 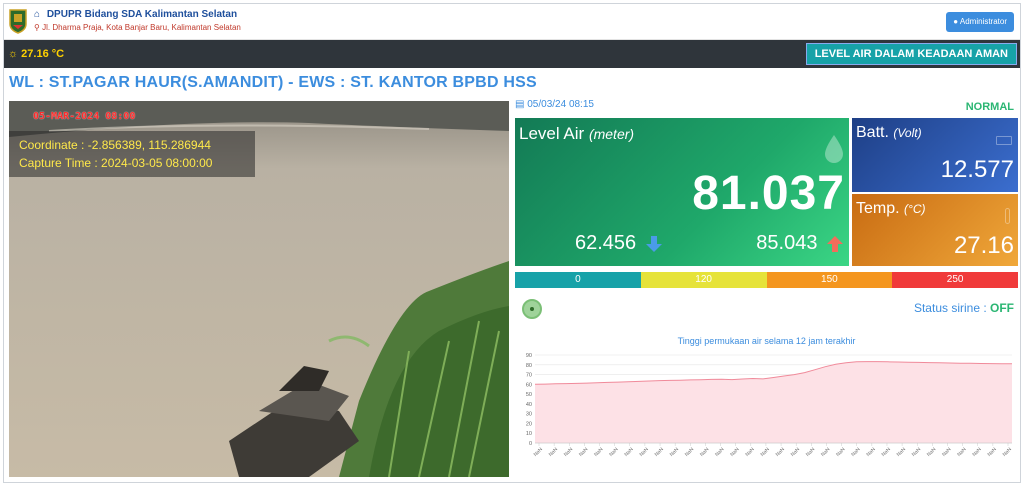 I want to click on y-tick-label-8: 80, so click(x=529, y=366).